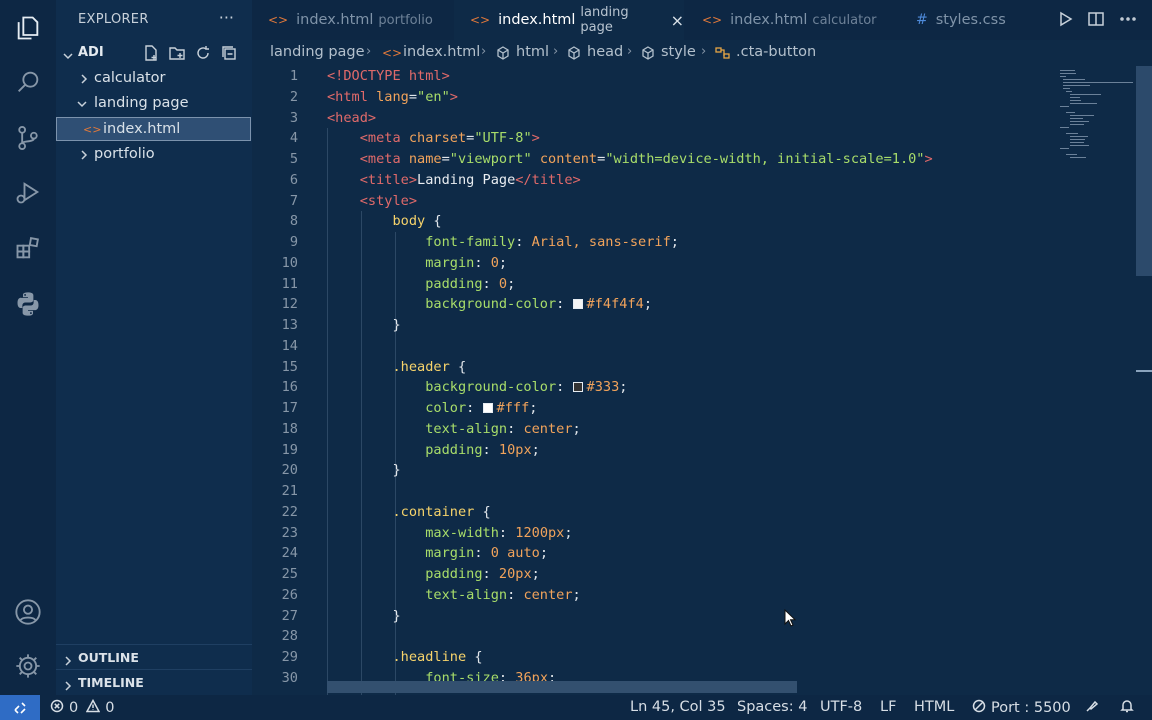 This screenshot has height=720, width=1152. I want to click on code-line: 25 padding: 20px;, so click(662, 574).